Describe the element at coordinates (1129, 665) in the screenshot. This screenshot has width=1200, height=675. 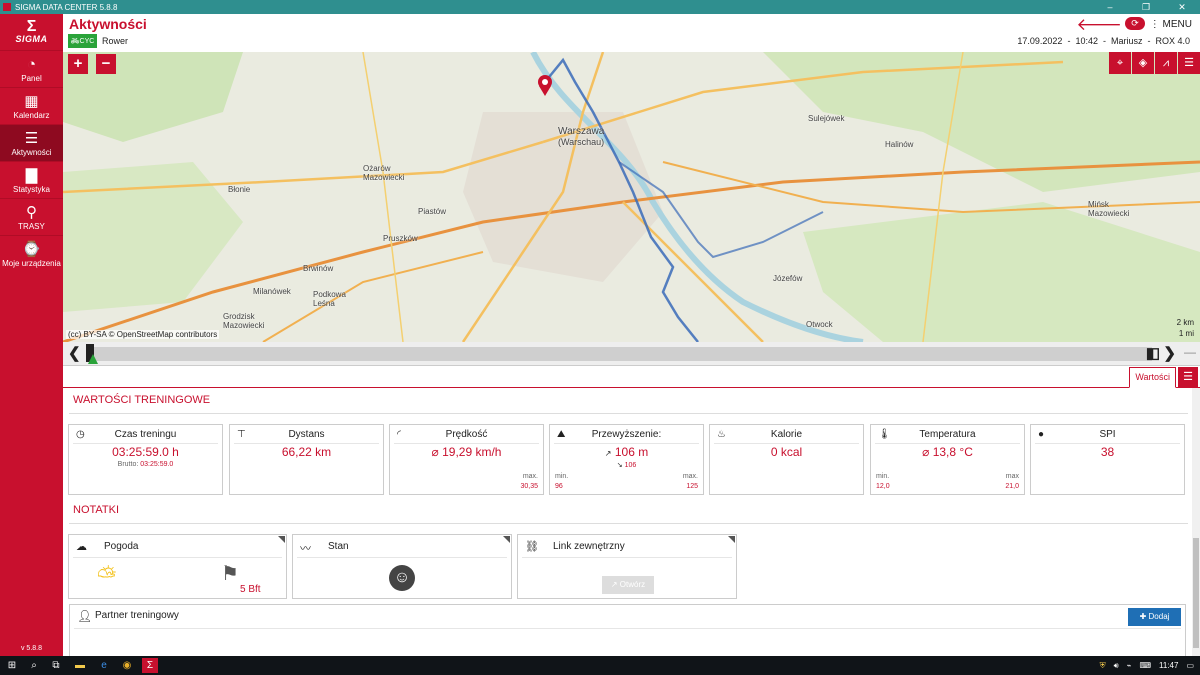
I see `network-icon: ⌁` at that location.